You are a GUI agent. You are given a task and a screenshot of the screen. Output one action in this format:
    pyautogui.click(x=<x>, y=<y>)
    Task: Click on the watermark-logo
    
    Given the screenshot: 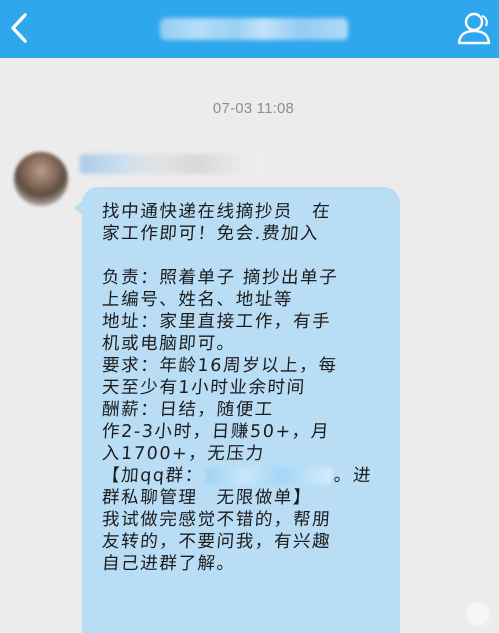 What is the action you would take?
    pyautogui.click(x=478, y=614)
    